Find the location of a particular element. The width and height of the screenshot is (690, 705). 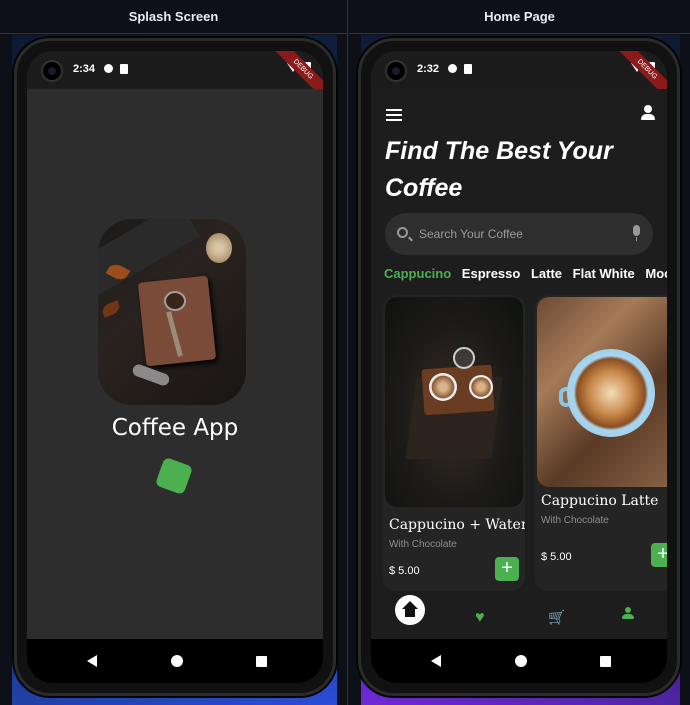

status-bar: 2:34 DEBUG is located at coordinates (175, 77).